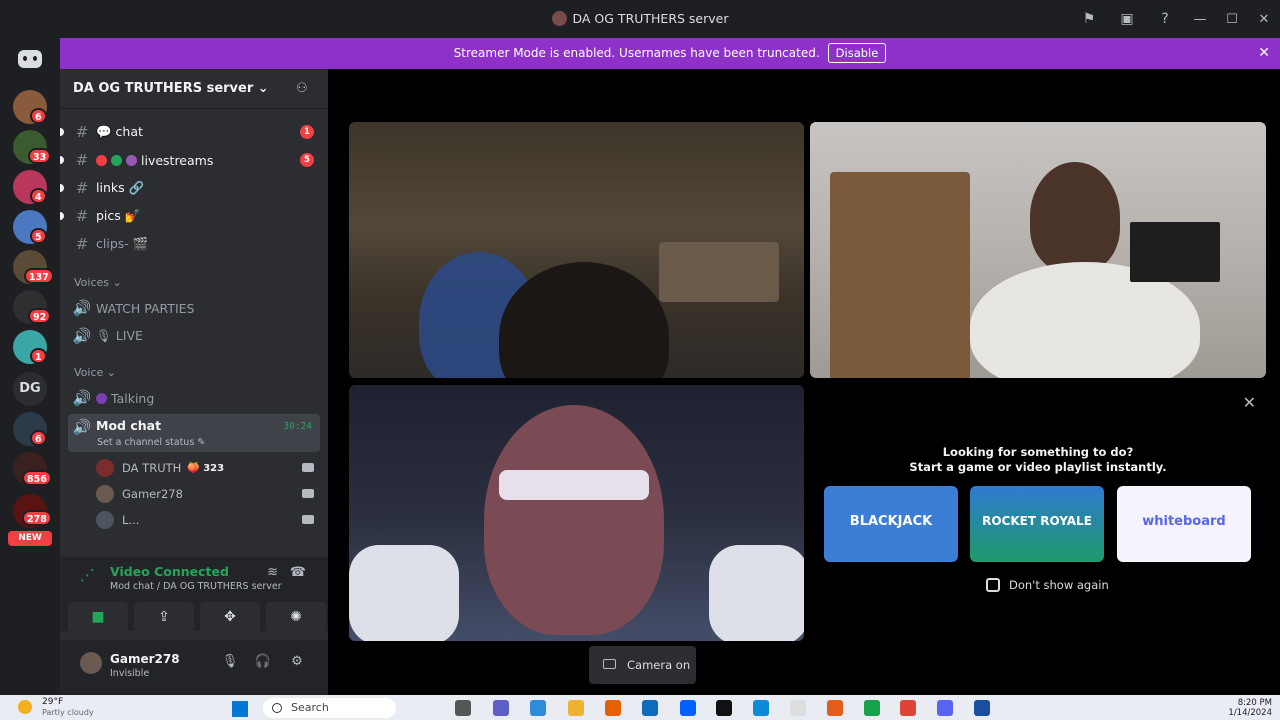  I want to click on disable-streamer-mode-button: Disable, so click(857, 53).